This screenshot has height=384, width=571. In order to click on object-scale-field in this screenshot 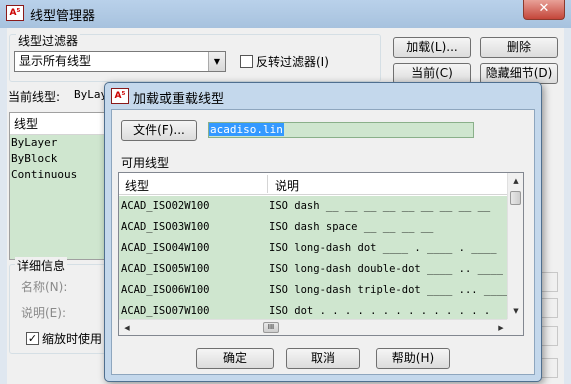, I will do `click(549, 308)`.